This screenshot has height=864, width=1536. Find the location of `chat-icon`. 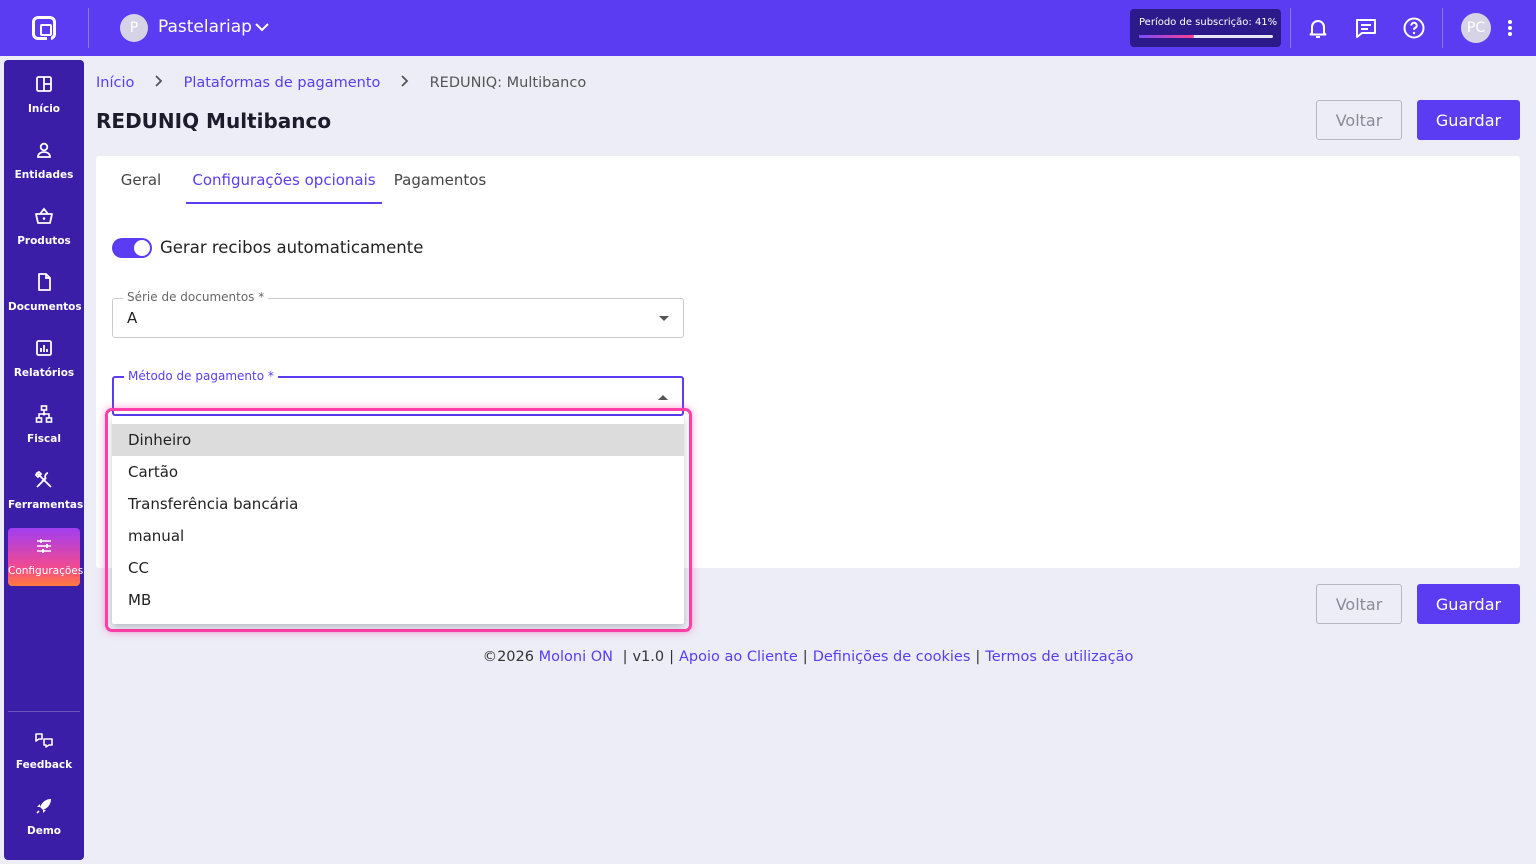

chat-icon is located at coordinates (1366, 28).